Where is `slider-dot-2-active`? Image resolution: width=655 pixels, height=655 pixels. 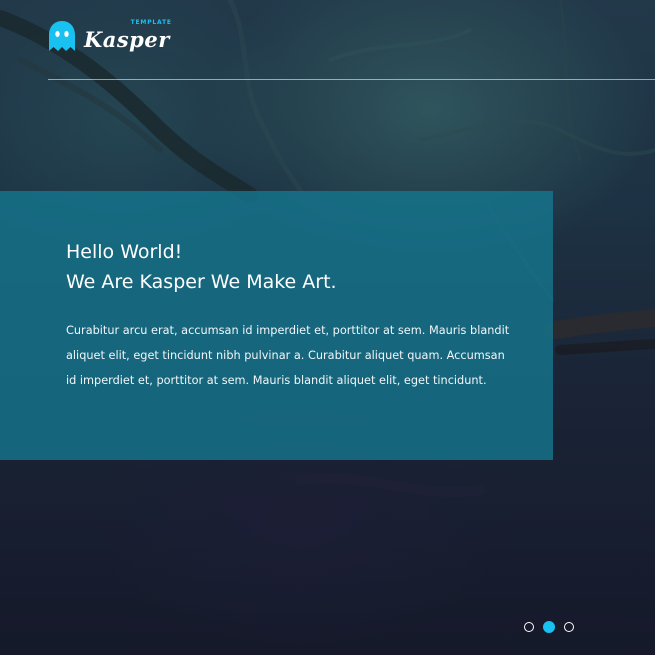
slider-dot-2-active is located at coordinates (549, 627).